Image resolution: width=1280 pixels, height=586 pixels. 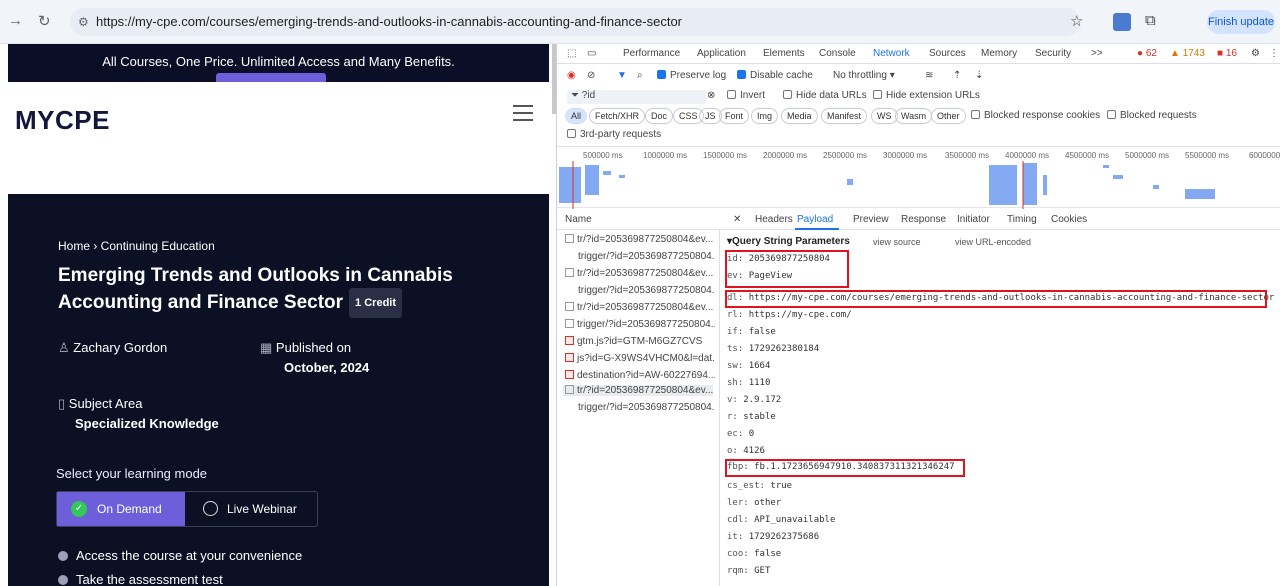 I want to click on tab-console: Console, so click(x=837, y=53).